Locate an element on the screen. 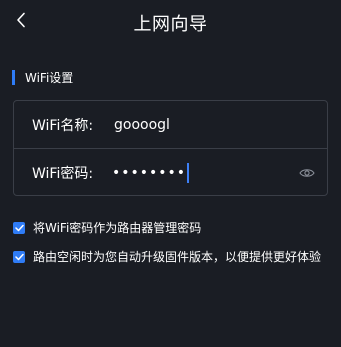 The width and height of the screenshot is (341, 347). text-cursor is located at coordinates (188, 172).